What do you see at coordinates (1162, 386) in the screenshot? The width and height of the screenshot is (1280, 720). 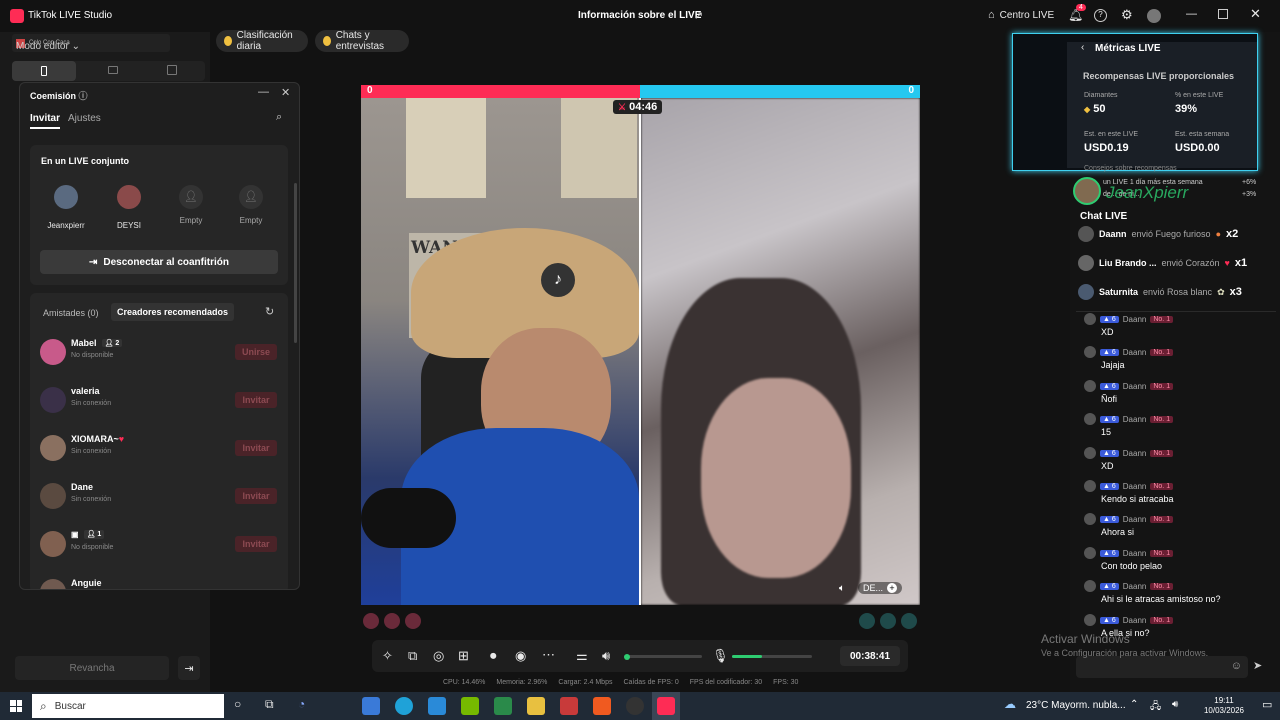 I see `rank-badge: No. 1` at bounding box center [1162, 386].